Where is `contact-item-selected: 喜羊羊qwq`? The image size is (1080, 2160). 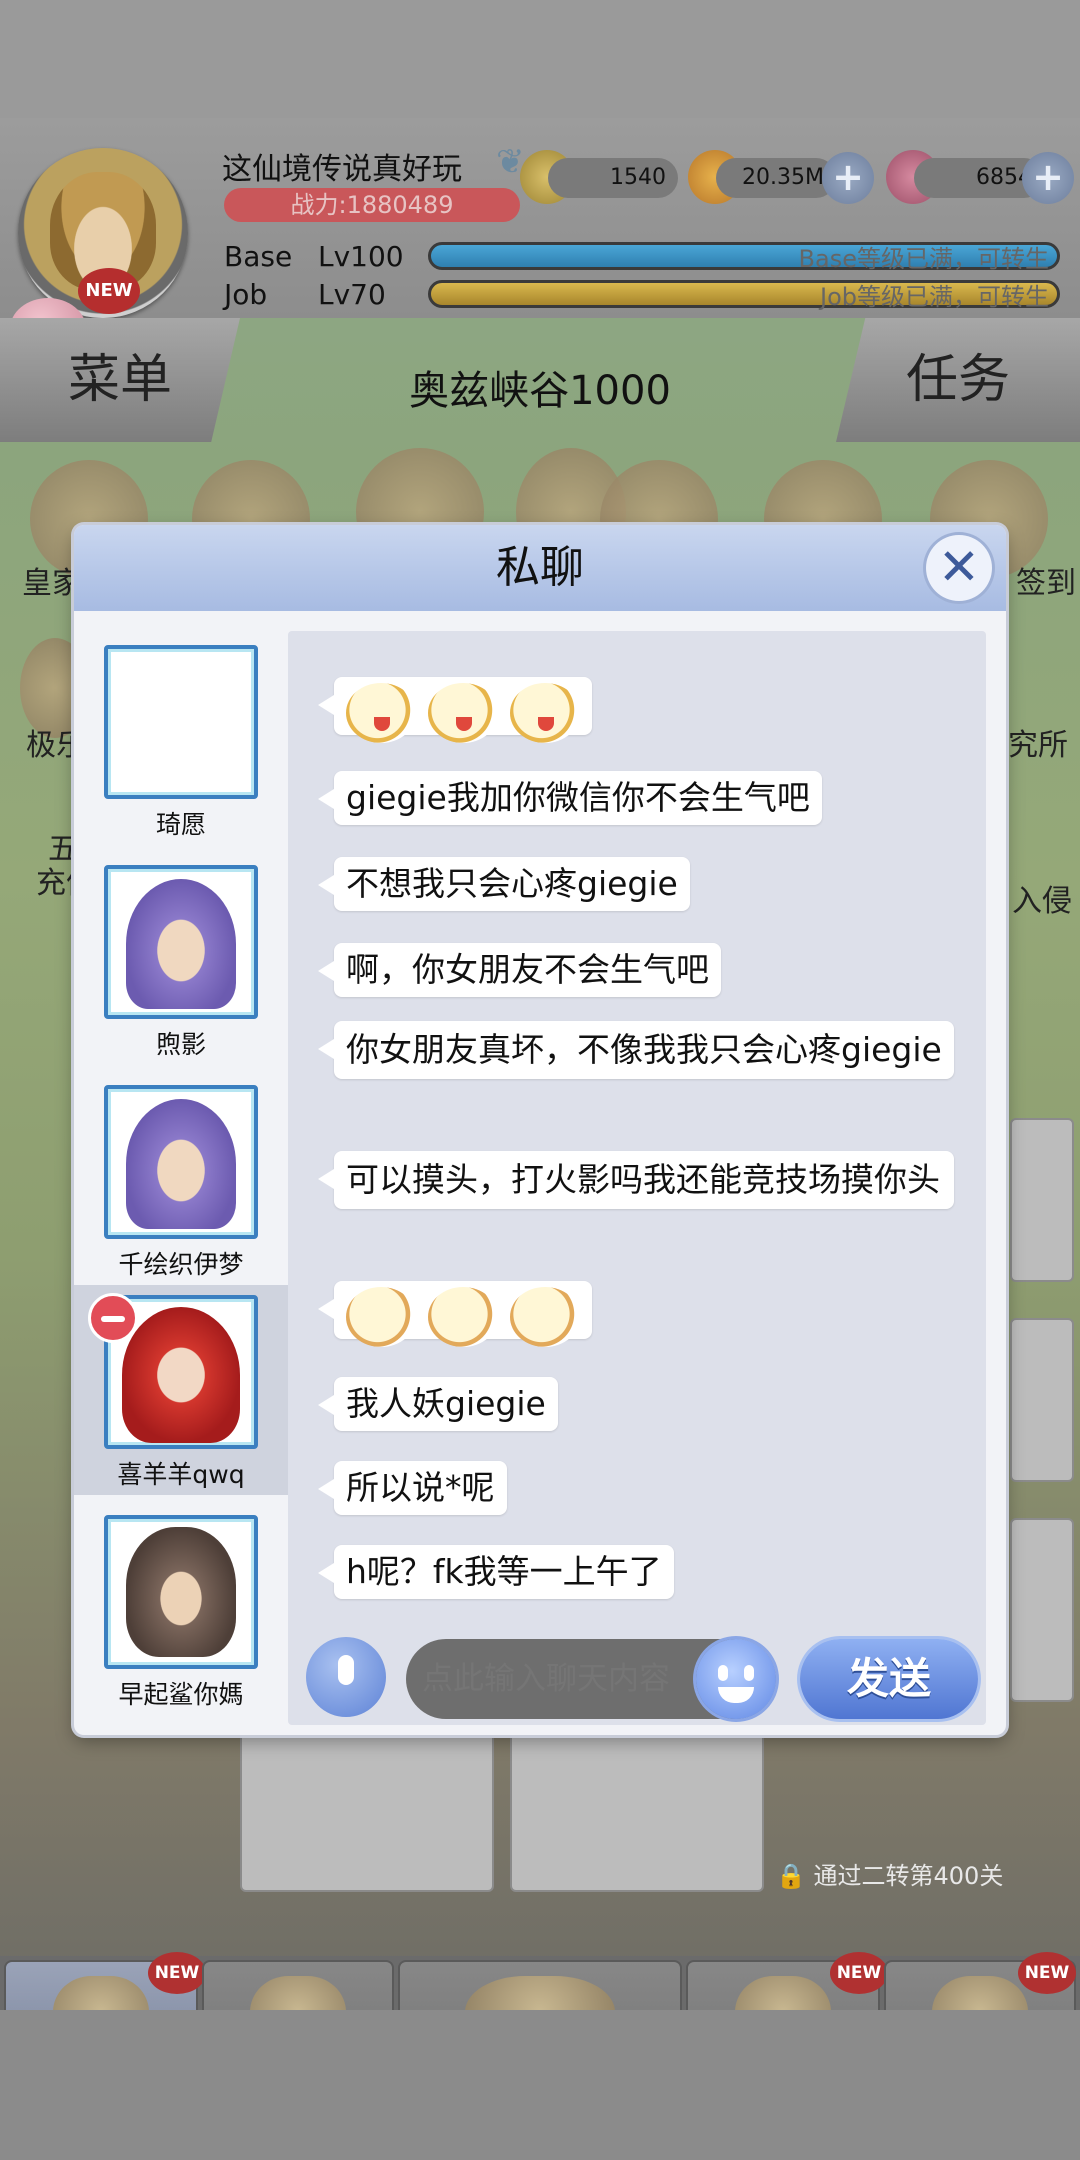
contact-item-selected: 喜羊羊qwq is located at coordinates (181, 1390).